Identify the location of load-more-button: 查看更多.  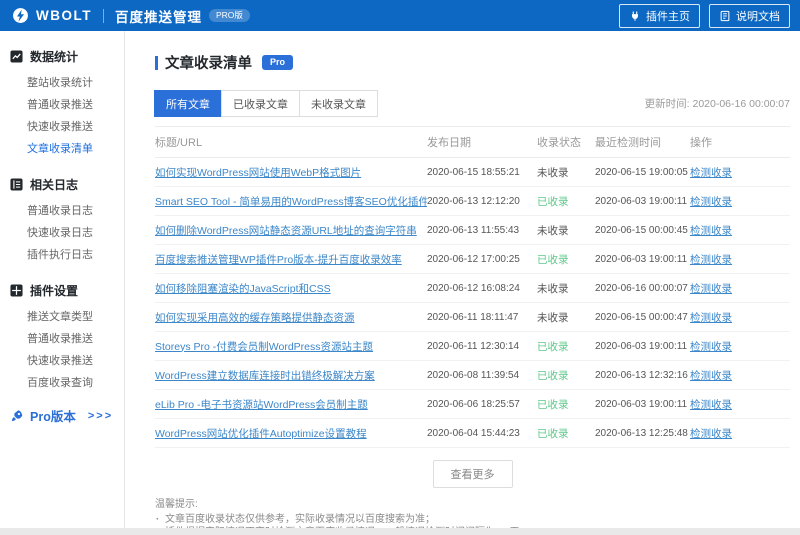
(472, 474).